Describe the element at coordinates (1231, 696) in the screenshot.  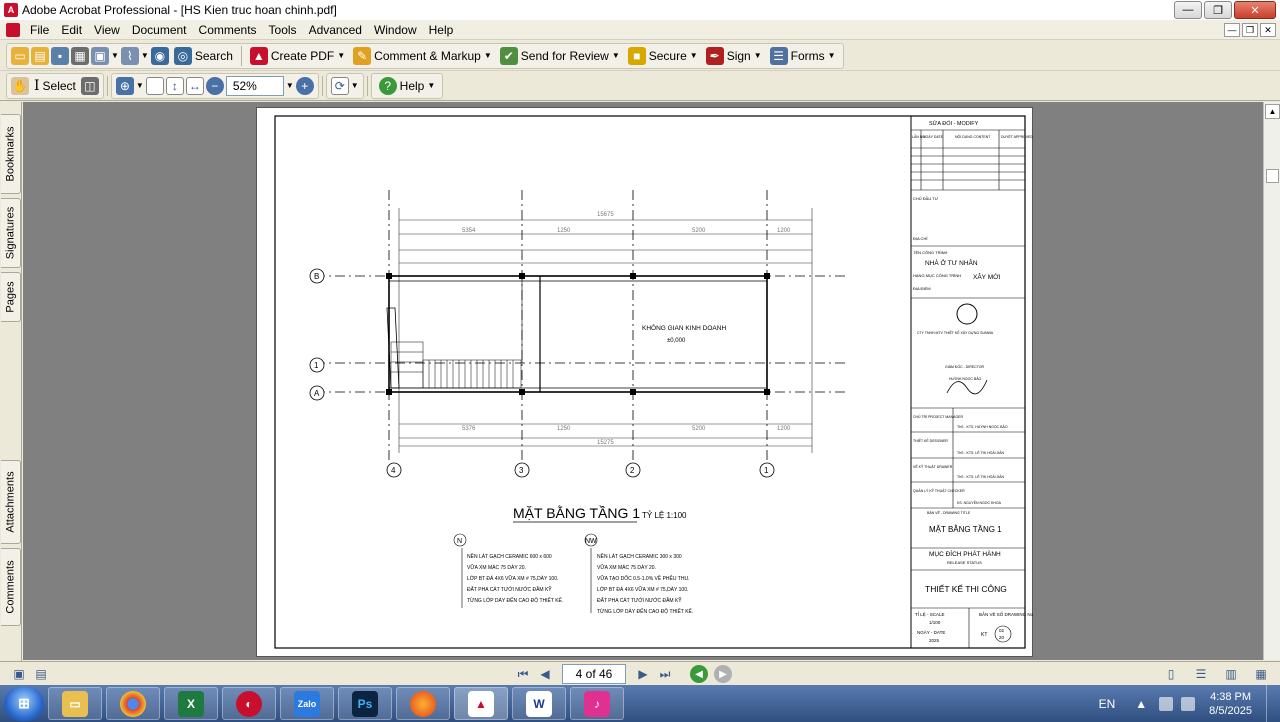
I see `clock-time: 4:38 PM` at that location.